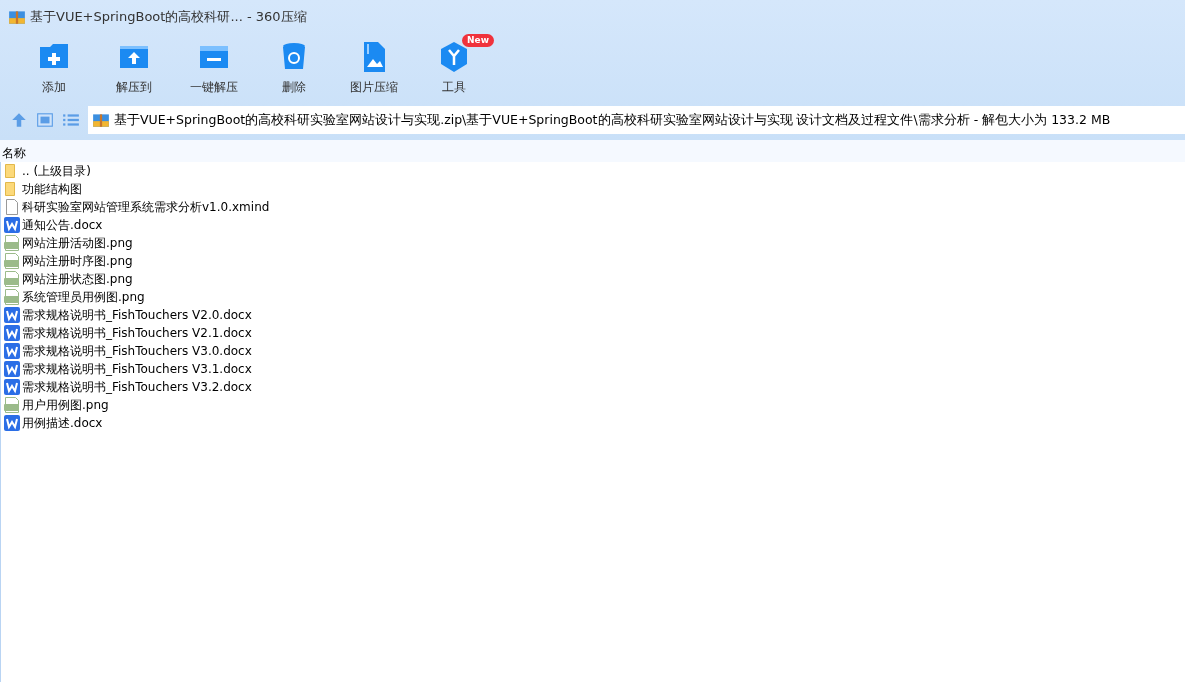 The width and height of the screenshot is (1185, 688). What do you see at coordinates (54, 67) in the screenshot?
I see `toolbar-button: 添加` at bounding box center [54, 67].